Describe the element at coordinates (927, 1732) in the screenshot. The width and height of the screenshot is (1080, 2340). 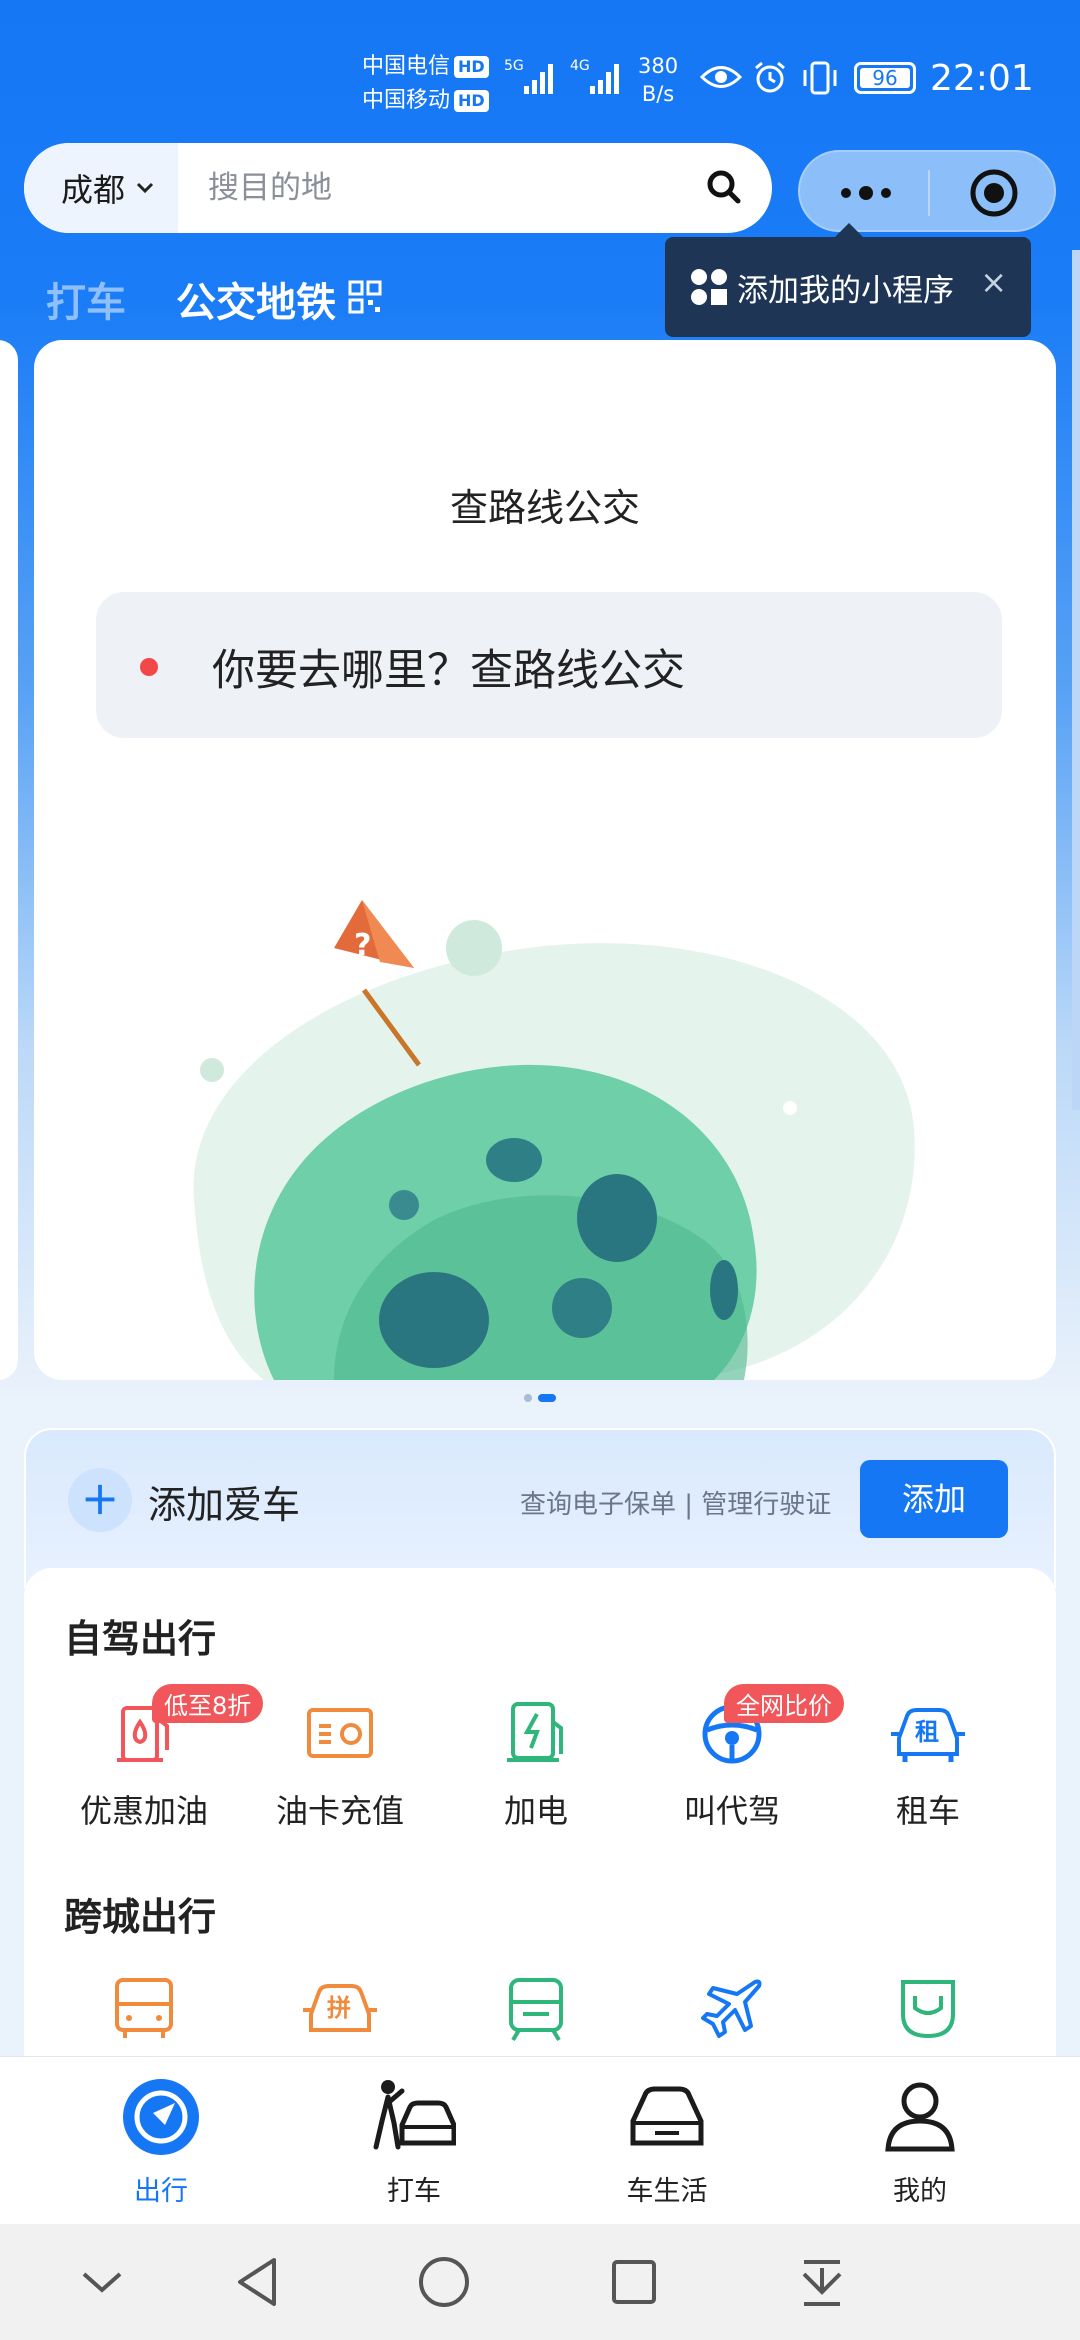
I see `svg-text: 租` at that location.